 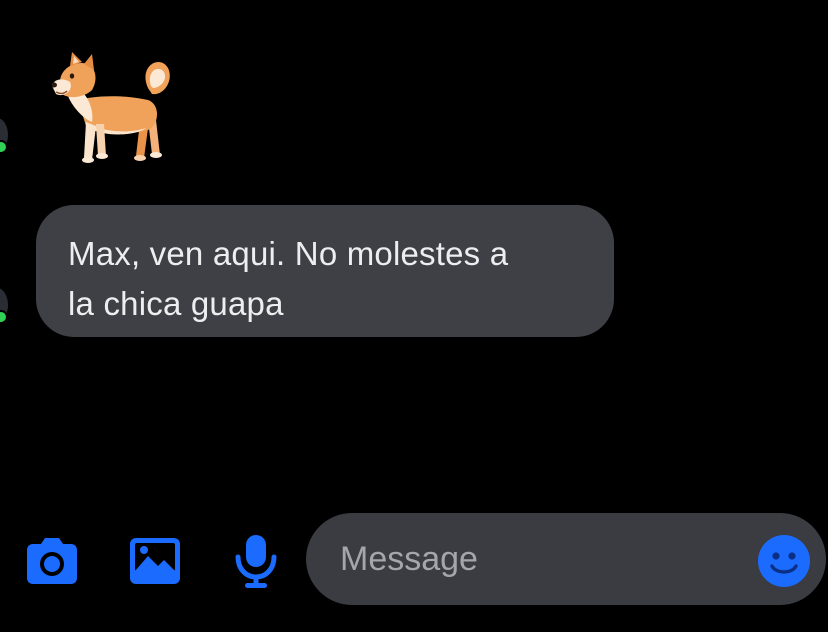 What do you see at coordinates (176, 303) in the screenshot?
I see `message-text-line: la chica guapa` at bounding box center [176, 303].